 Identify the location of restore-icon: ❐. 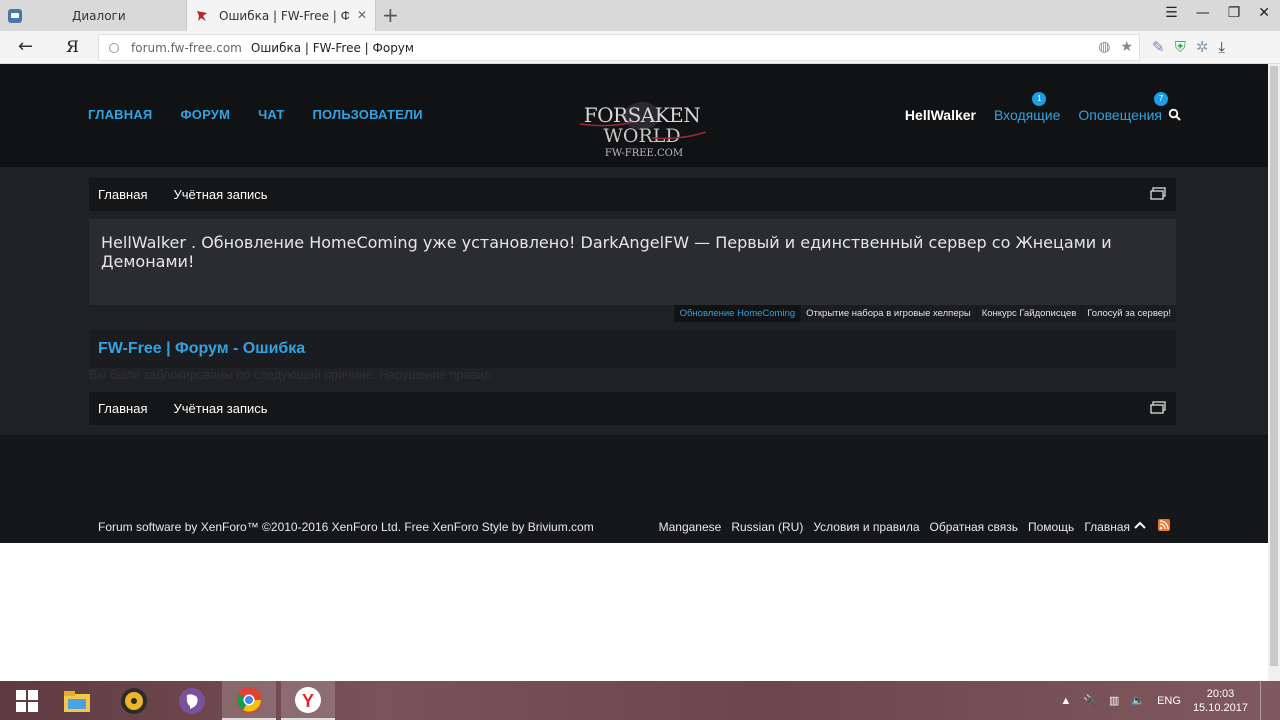
(1234, 13).